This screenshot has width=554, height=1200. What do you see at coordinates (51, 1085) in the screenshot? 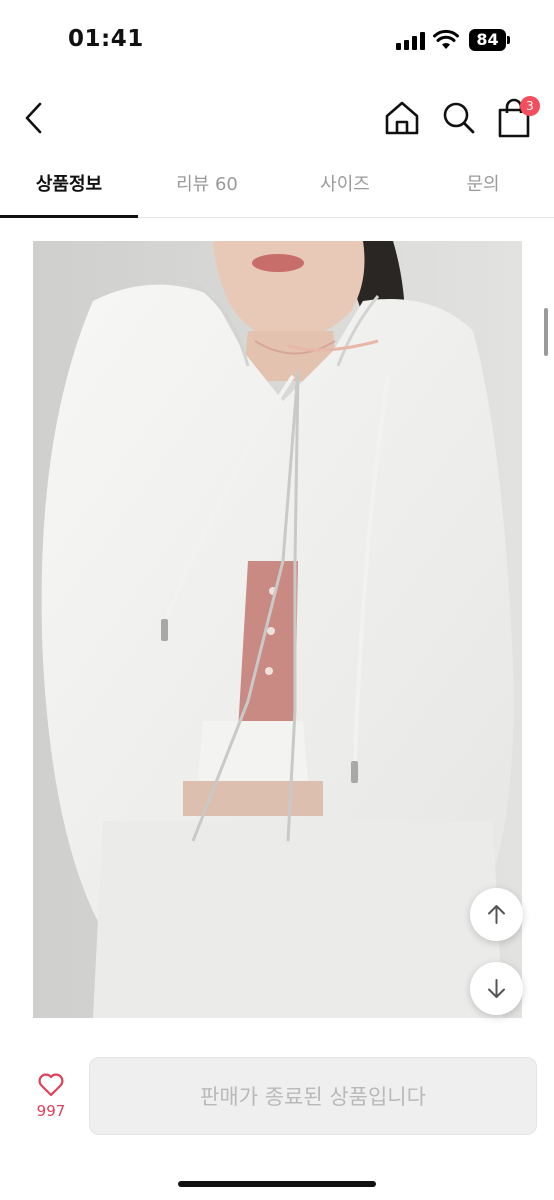
I see `heart-icon` at bounding box center [51, 1085].